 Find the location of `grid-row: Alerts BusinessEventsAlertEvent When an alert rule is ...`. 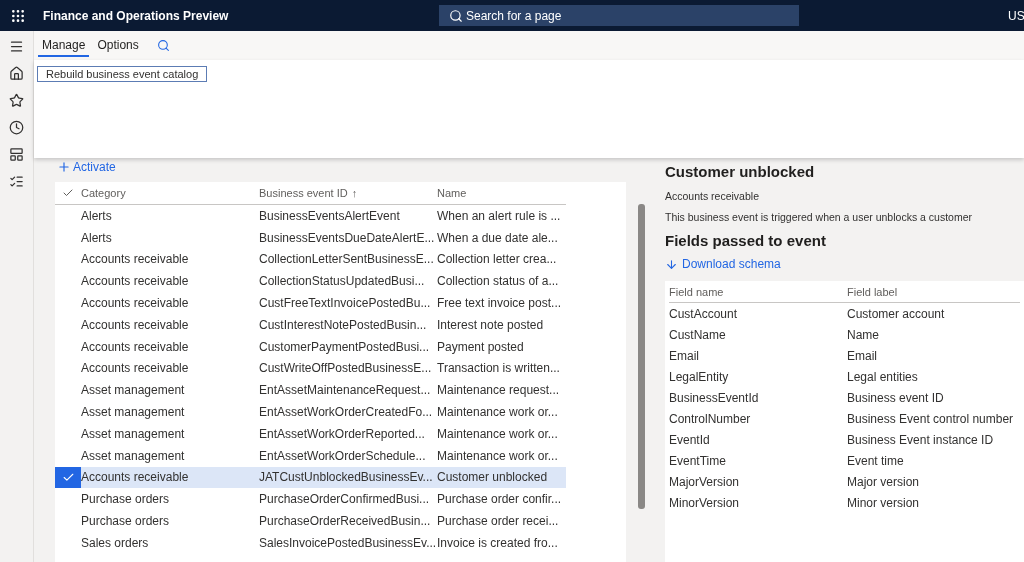

grid-row: Alerts BusinessEventsAlertEvent When an alert rule is ... is located at coordinates (310, 216).